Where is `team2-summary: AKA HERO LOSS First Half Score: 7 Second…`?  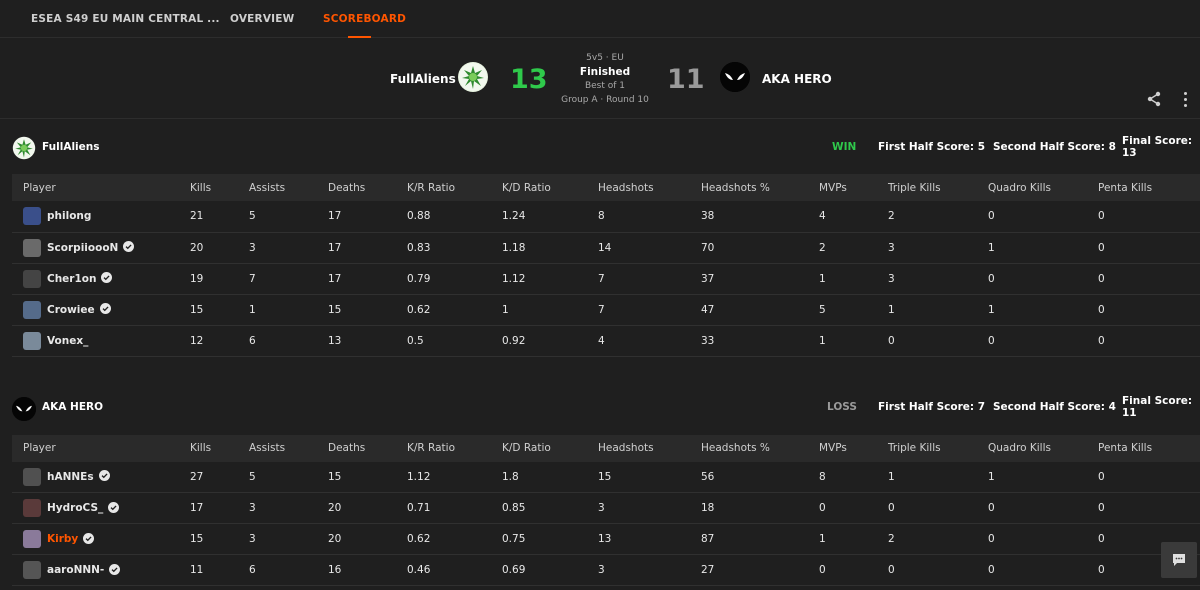
team2-summary: AKA HERO LOSS First Half Score: 7 Second… is located at coordinates (600, 407).